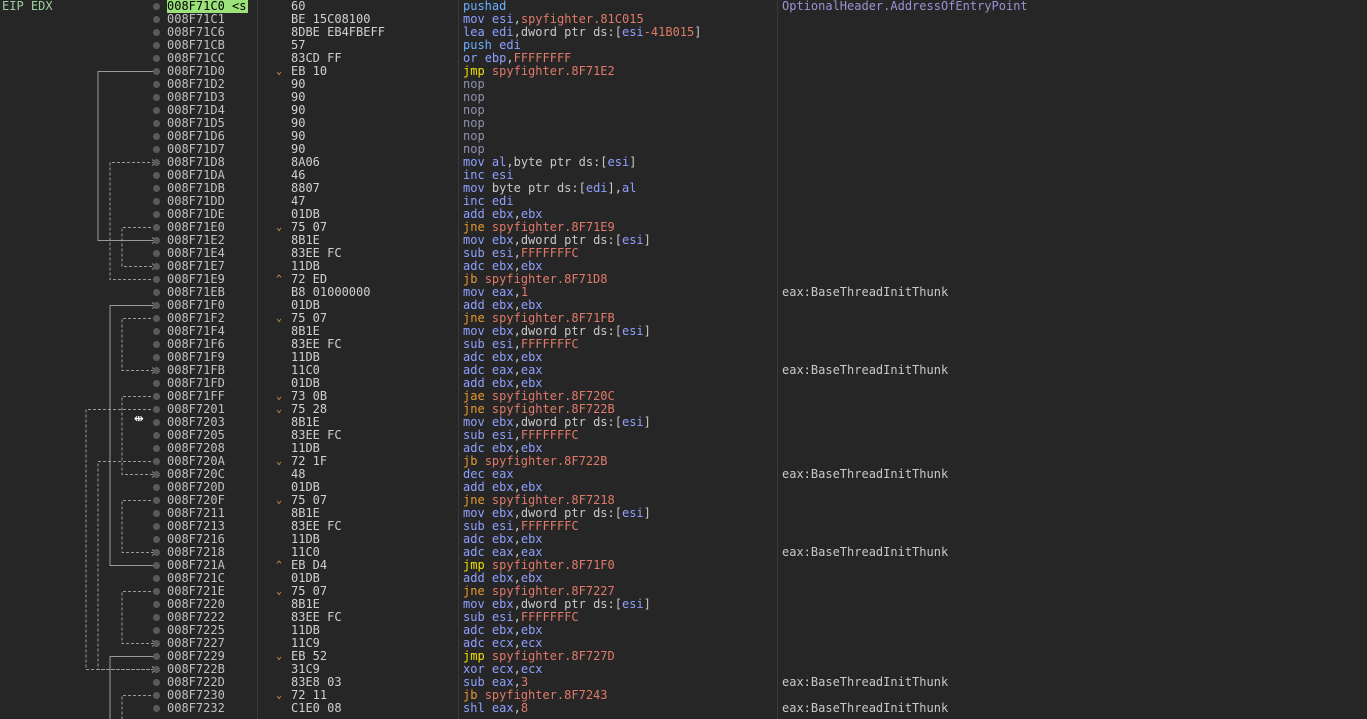  I want to click on instruction-mnemonic: shl, so click(474, 708).